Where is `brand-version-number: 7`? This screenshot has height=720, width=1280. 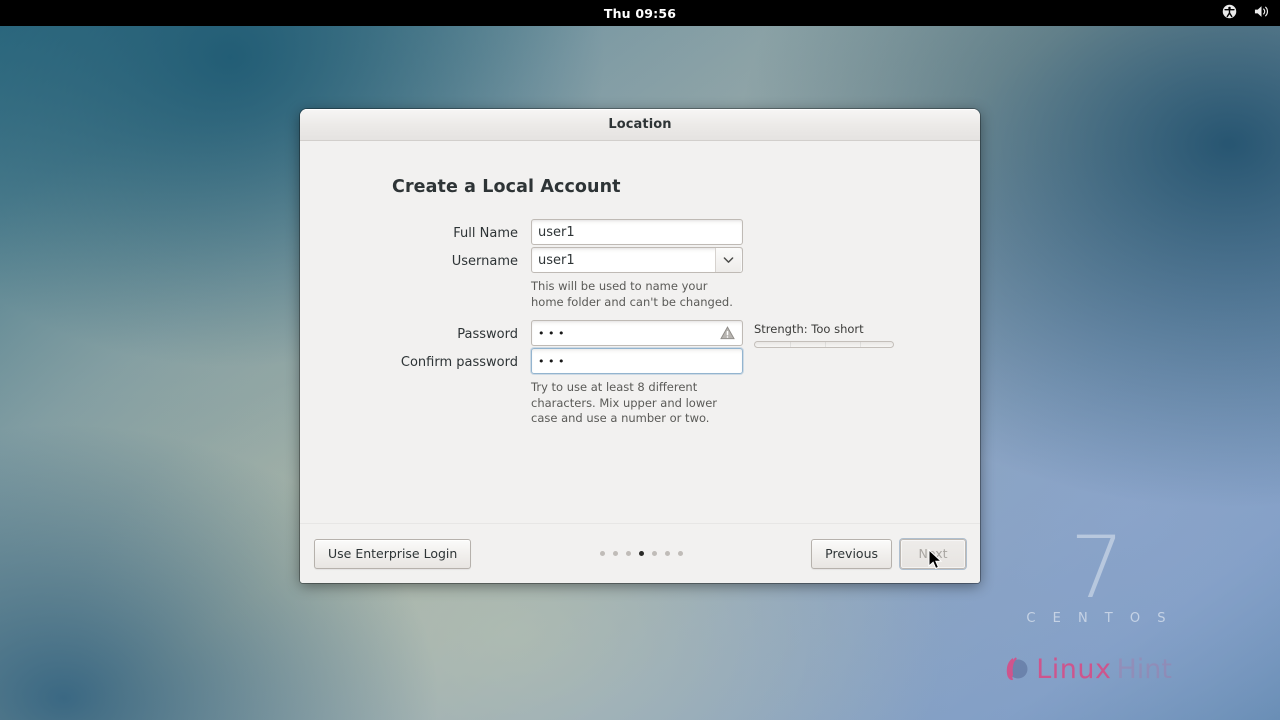
brand-version-number: 7 is located at coordinates (1097, 567).